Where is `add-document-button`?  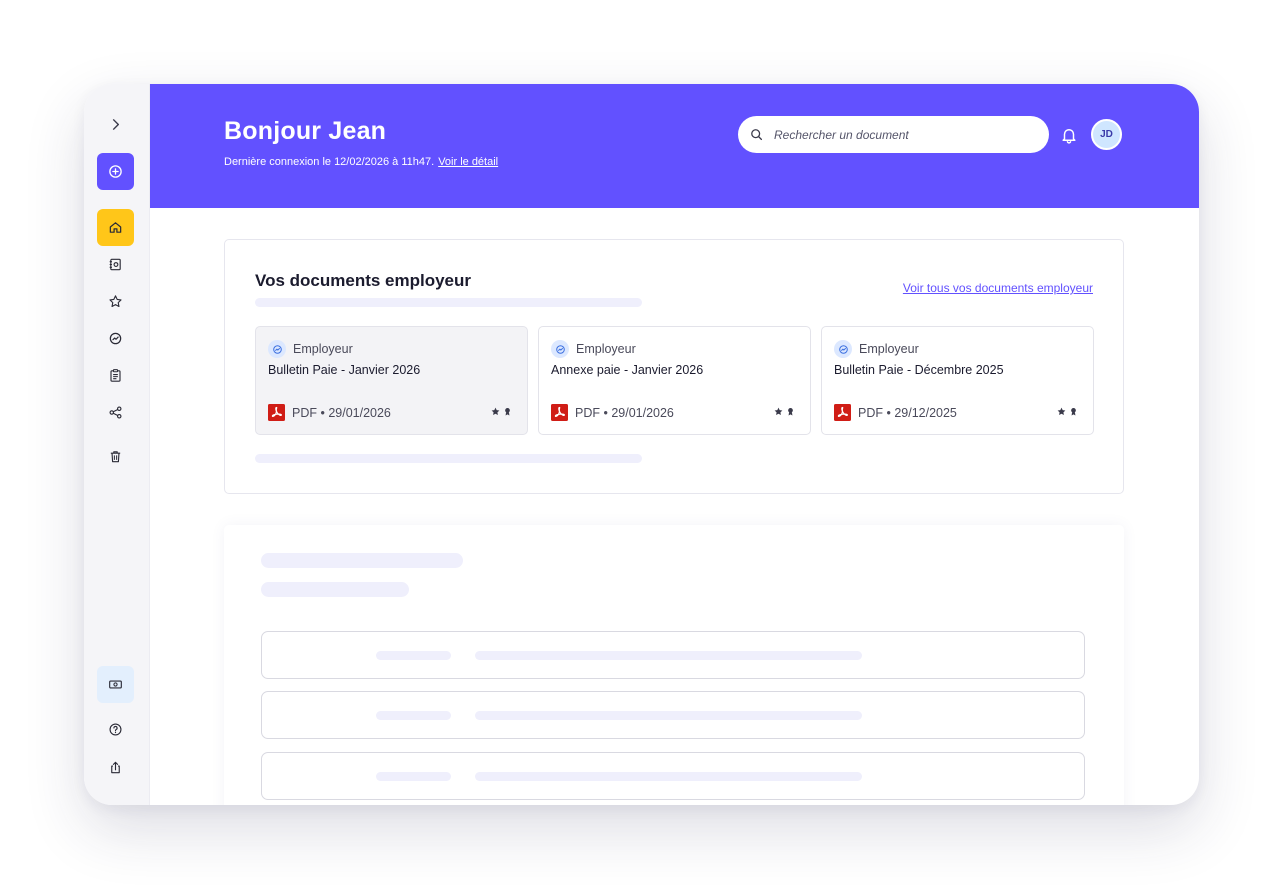 add-document-button is located at coordinates (115, 171).